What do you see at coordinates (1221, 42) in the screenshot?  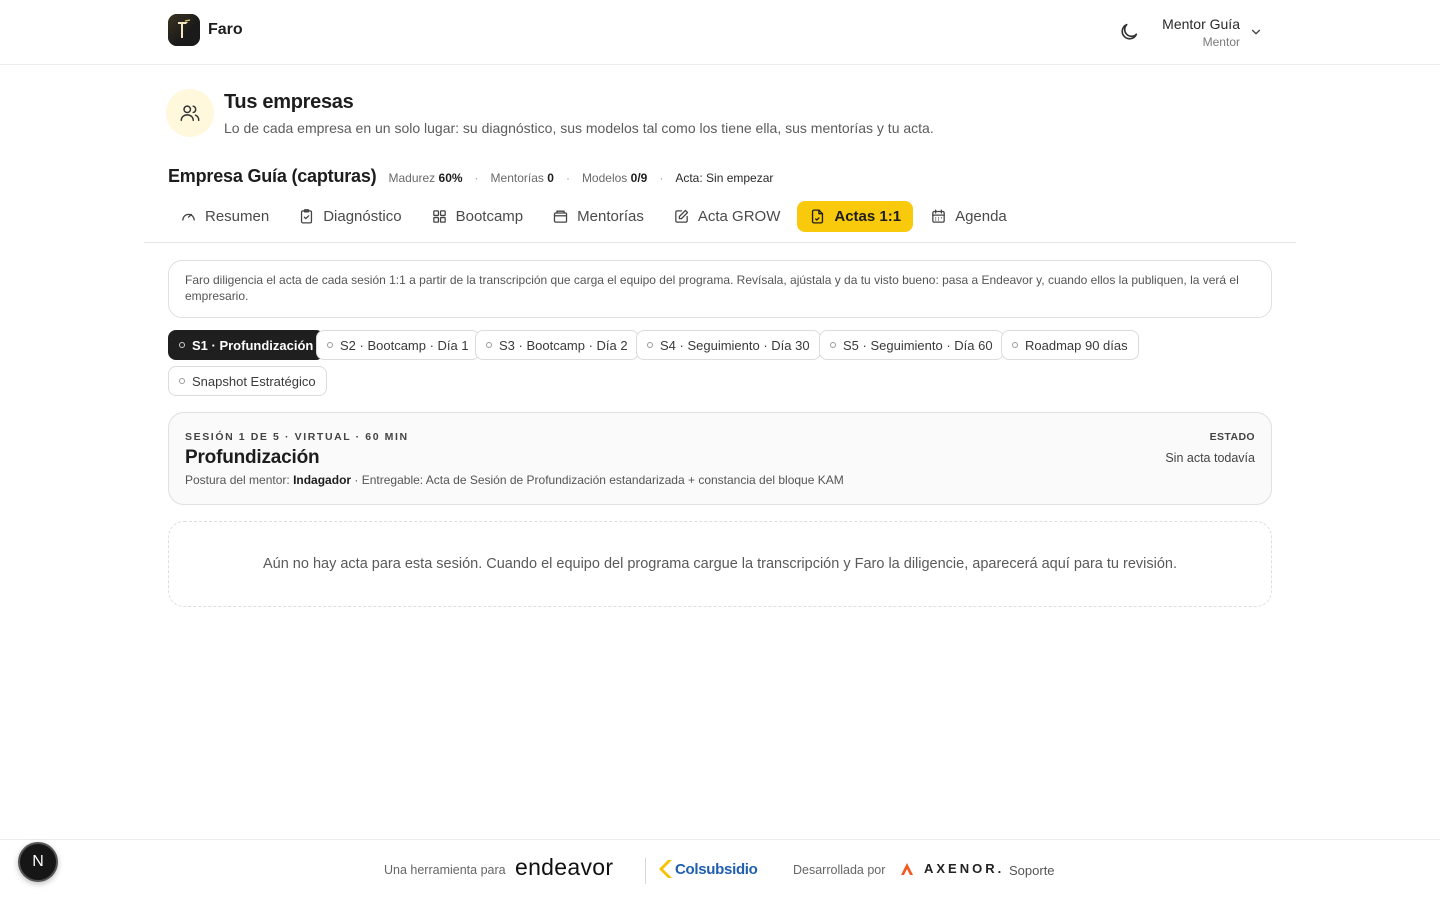 I see `user-role: Mentor` at bounding box center [1221, 42].